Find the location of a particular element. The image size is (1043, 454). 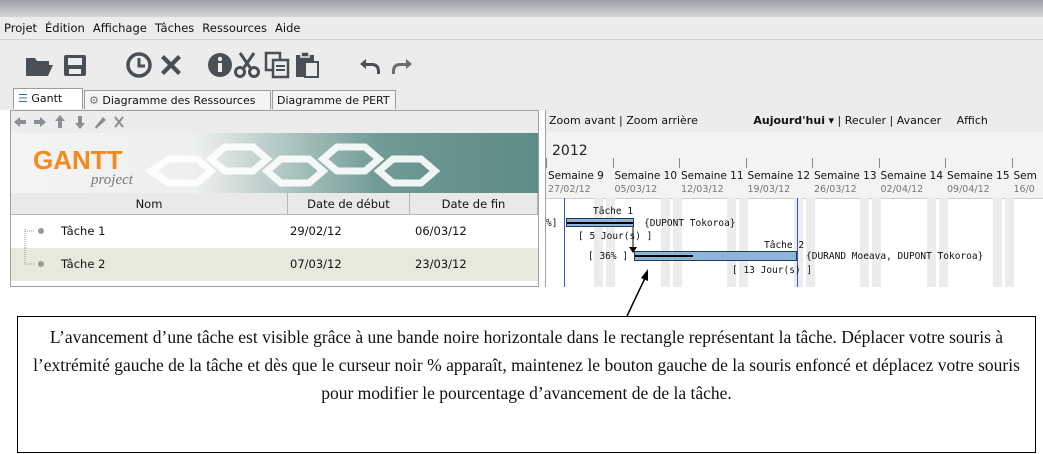

tab-gantt-label: Gantt is located at coordinates (47, 98).